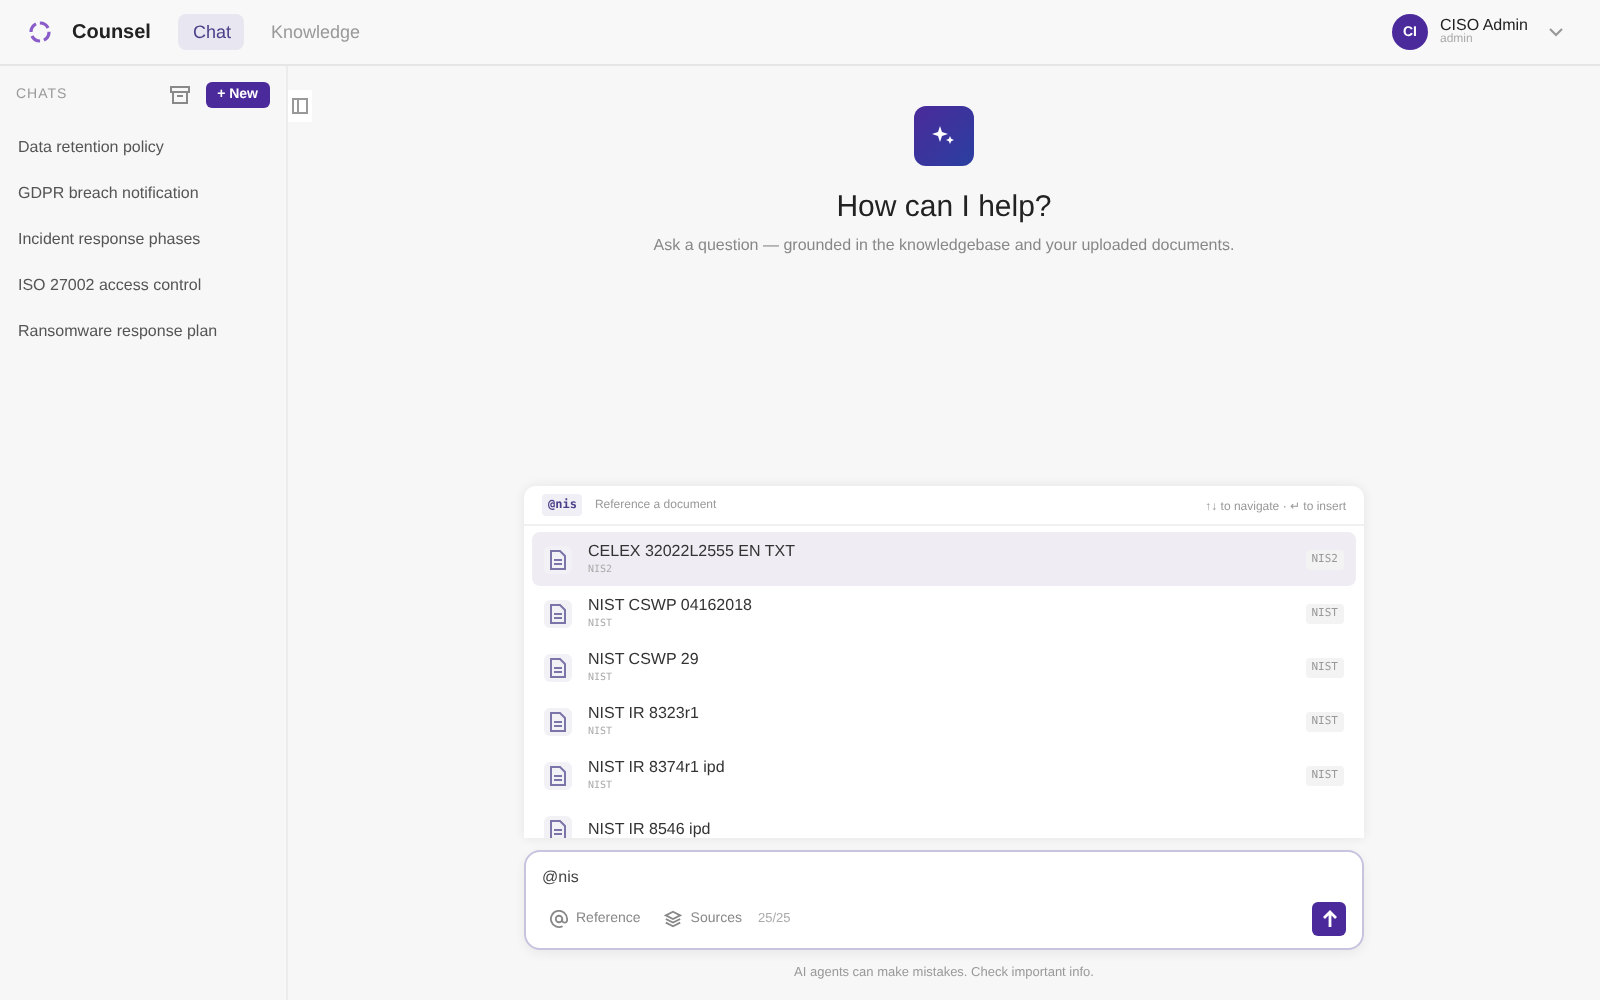 Image resolution: width=1600 pixels, height=1000 pixels. Describe the element at coordinates (143, 285) in the screenshot. I see `chat-item: ISO 27002 access control` at that location.